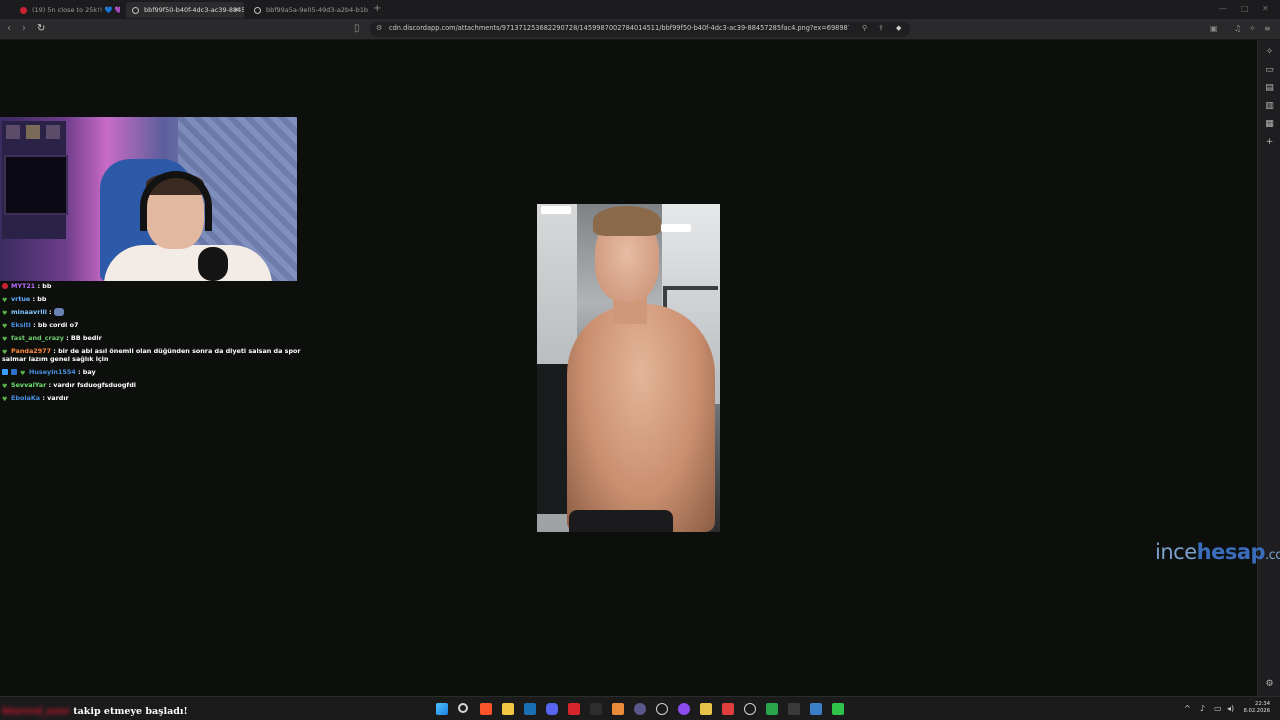  I want to click on browser-sidebar: ✧ ▭ ▤ ▥ ▦ + ⚙, so click(1268, 368).